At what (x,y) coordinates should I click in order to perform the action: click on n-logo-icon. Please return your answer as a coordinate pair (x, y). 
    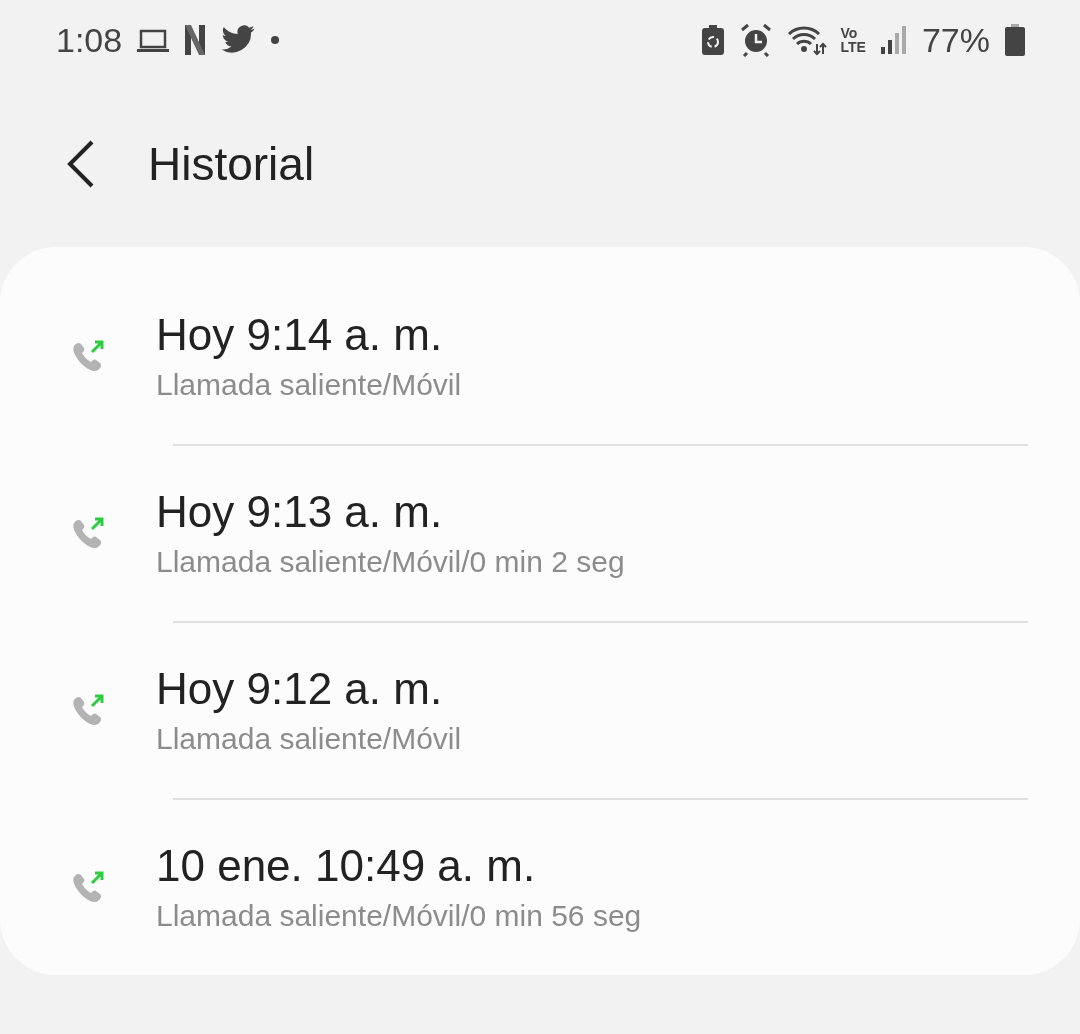
    Looking at the image, I should click on (195, 40).